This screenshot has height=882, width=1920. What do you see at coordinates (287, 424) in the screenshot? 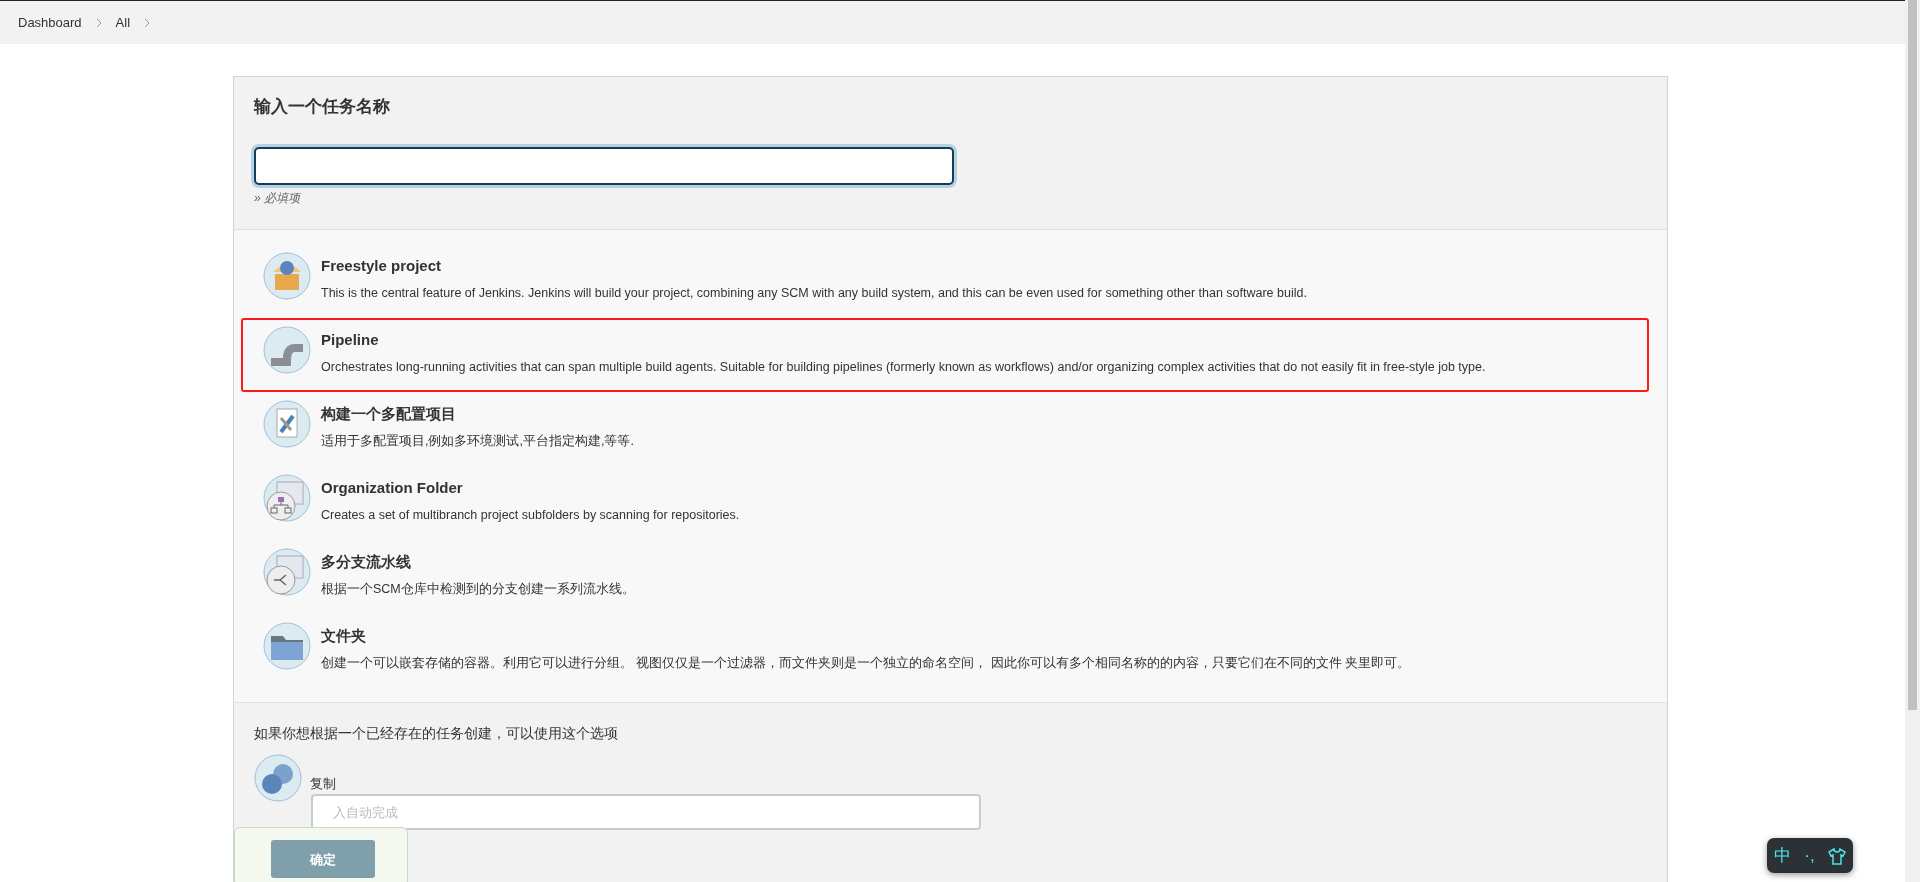
I see `tools-icon` at bounding box center [287, 424].